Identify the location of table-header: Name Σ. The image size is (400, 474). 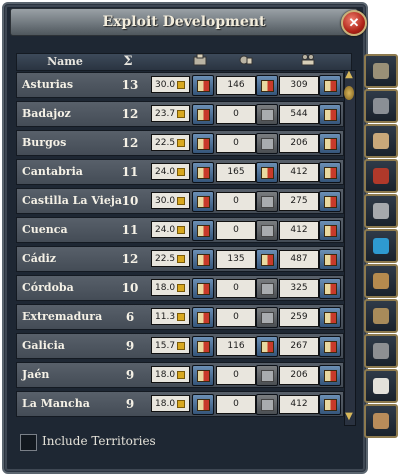
(184, 62).